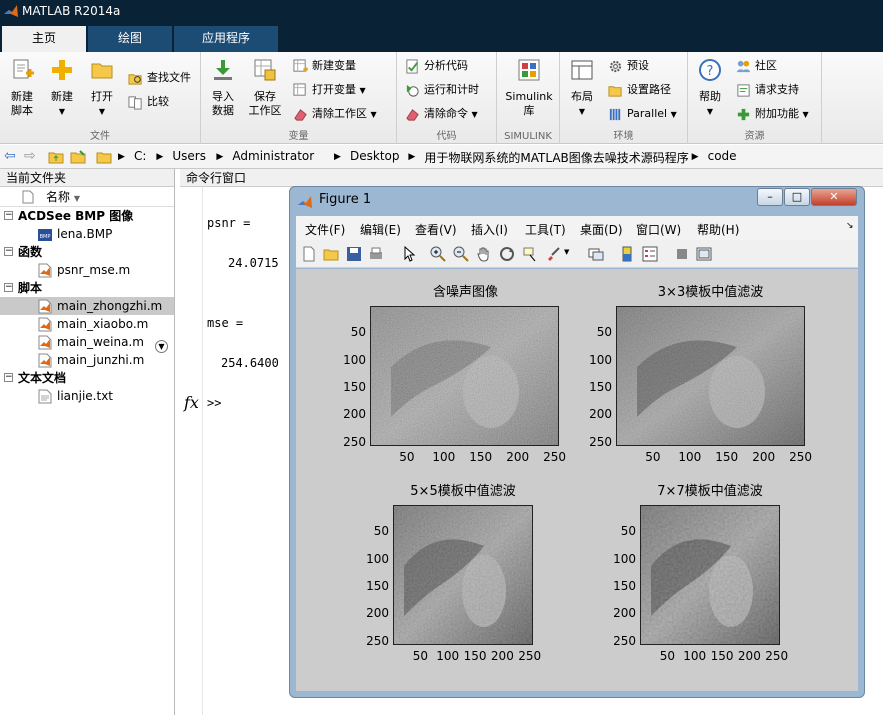  I want to click on simulink-library-button: Simulink 库, so click(529, 88).